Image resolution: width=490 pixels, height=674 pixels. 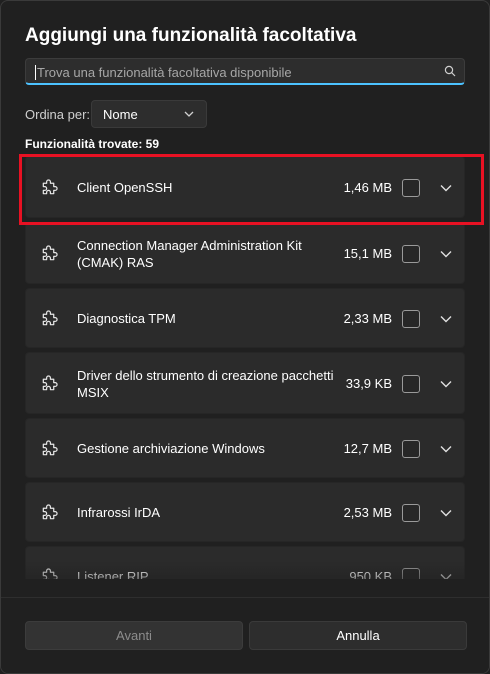 What do you see at coordinates (191, 35) in the screenshot?
I see `dialog-title: Aggiungi una funzionalità facoltativa` at bounding box center [191, 35].